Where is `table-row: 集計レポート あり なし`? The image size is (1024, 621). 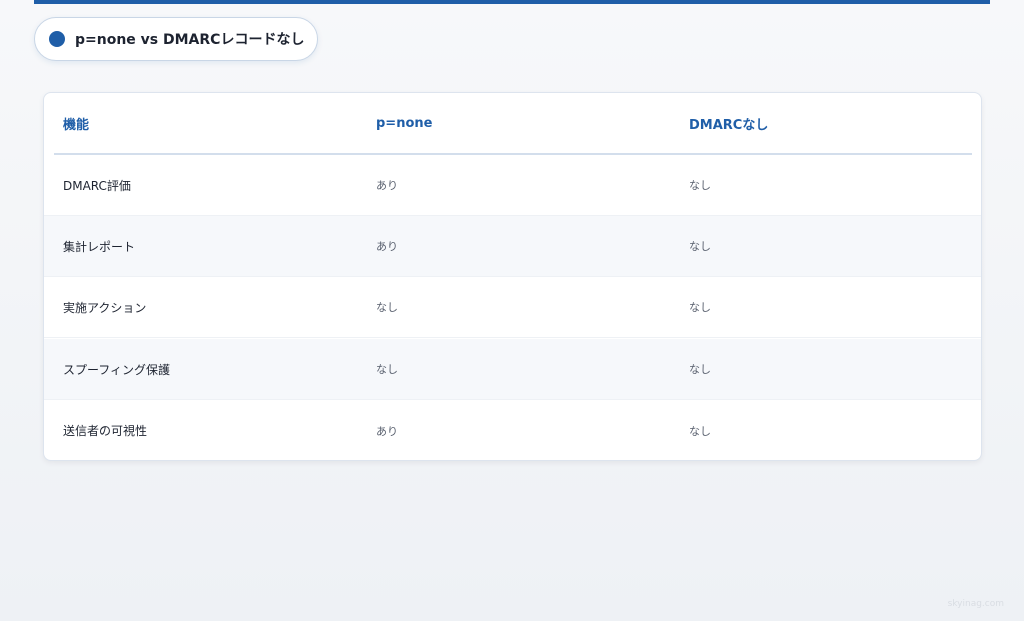
table-row: 集計レポート あり なし is located at coordinates (512, 246).